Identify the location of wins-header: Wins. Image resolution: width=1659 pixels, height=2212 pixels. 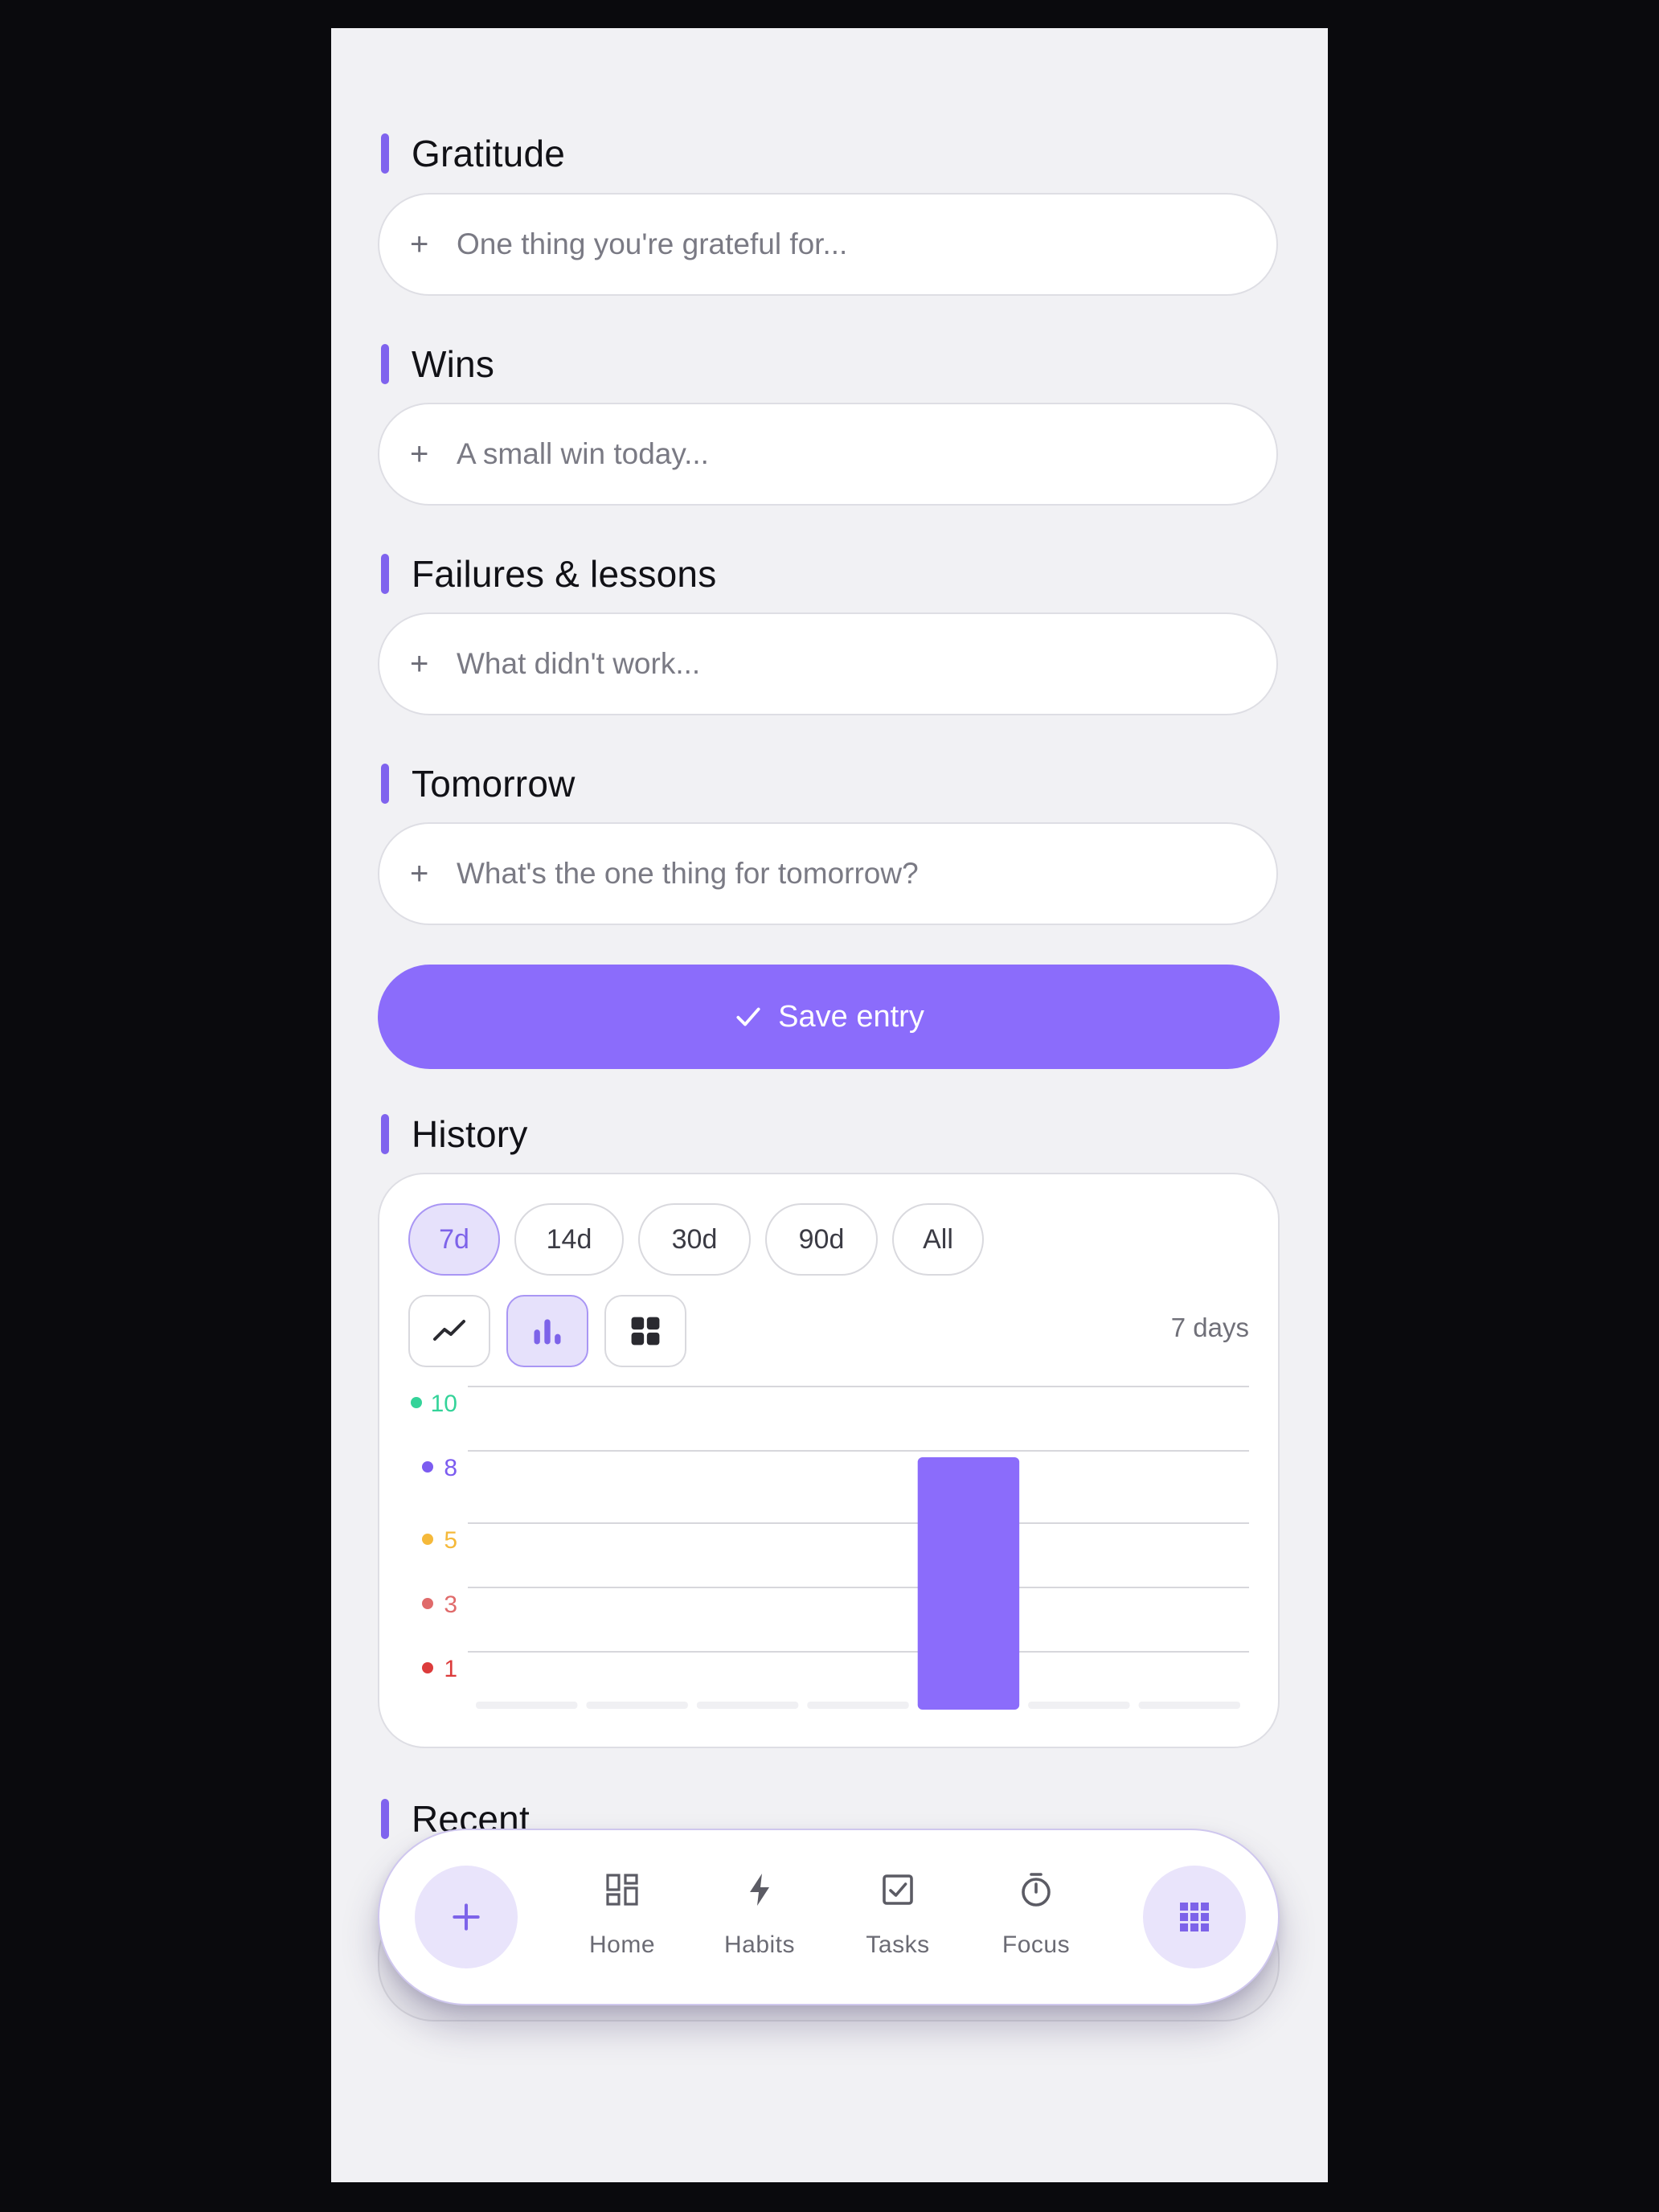
(437, 364).